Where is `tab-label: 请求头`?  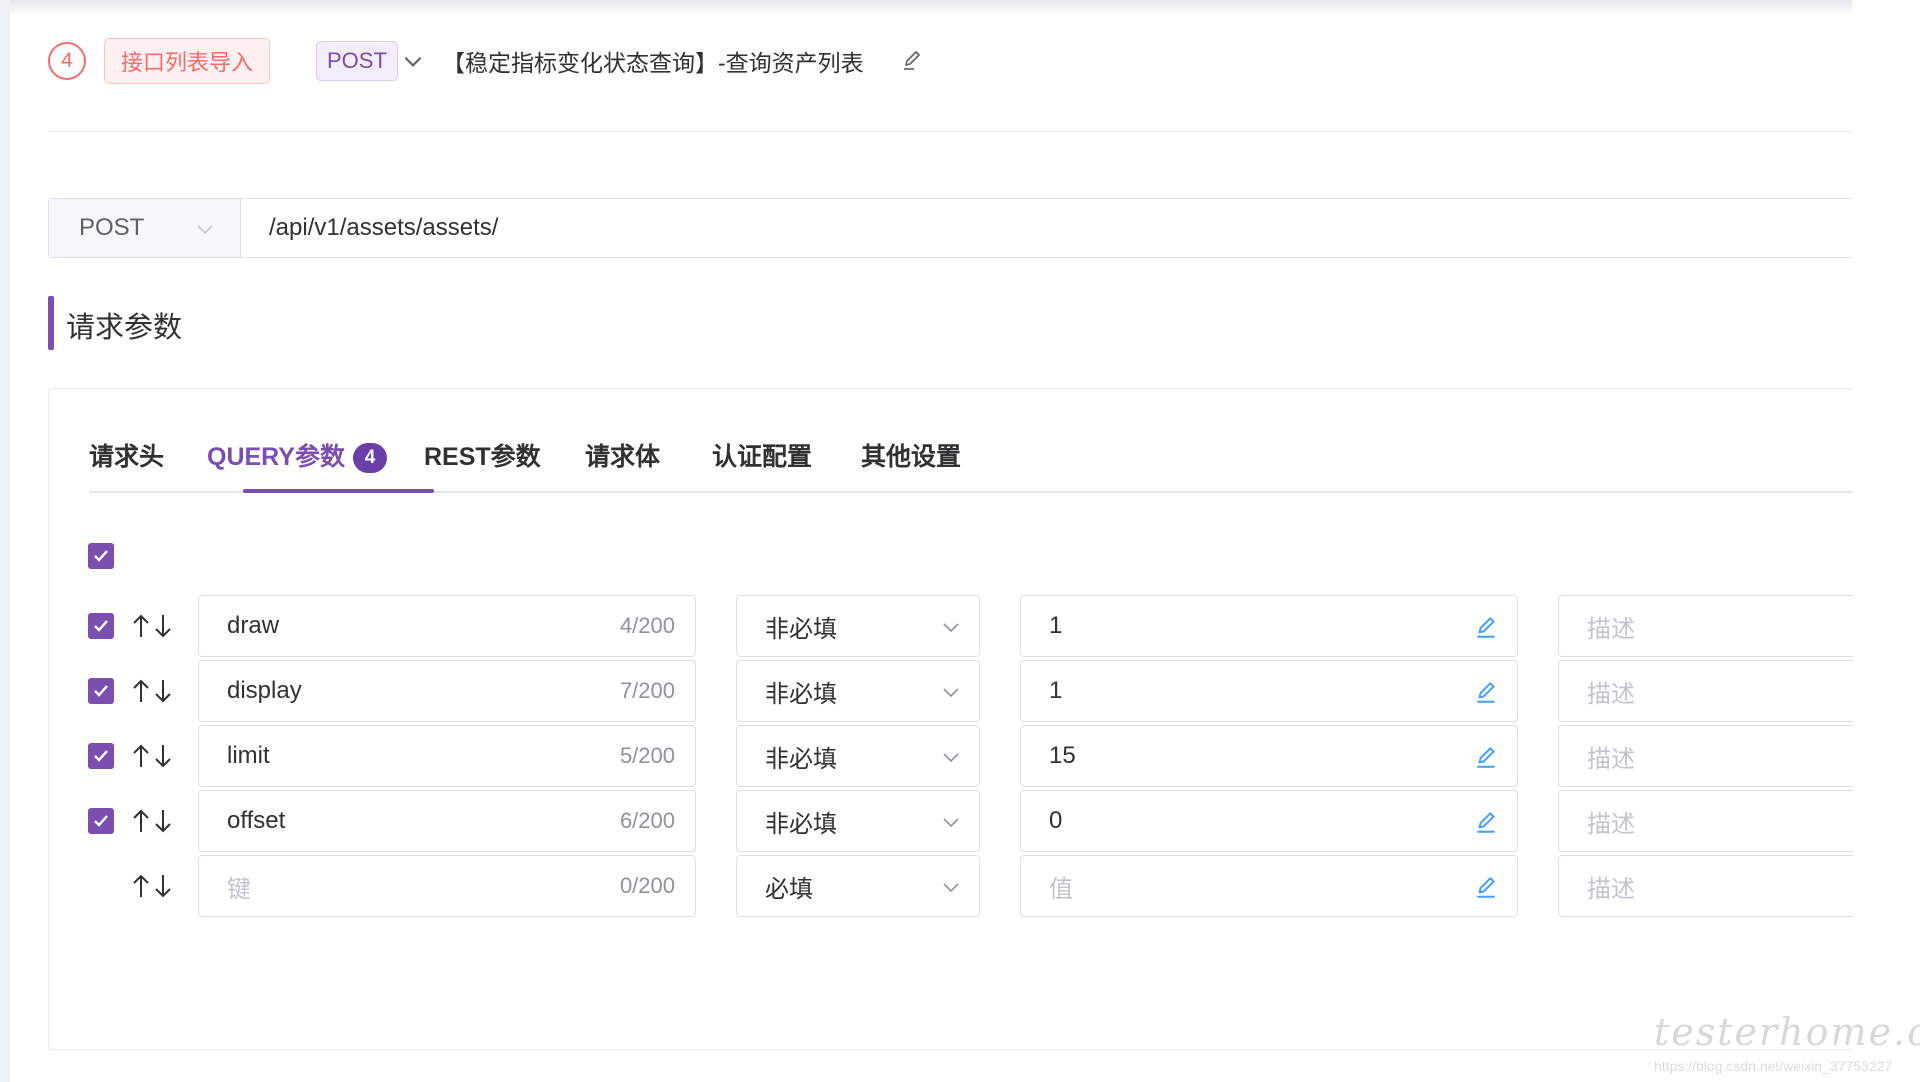 tab-label: 请求头 is located at coordinates (127, 457).